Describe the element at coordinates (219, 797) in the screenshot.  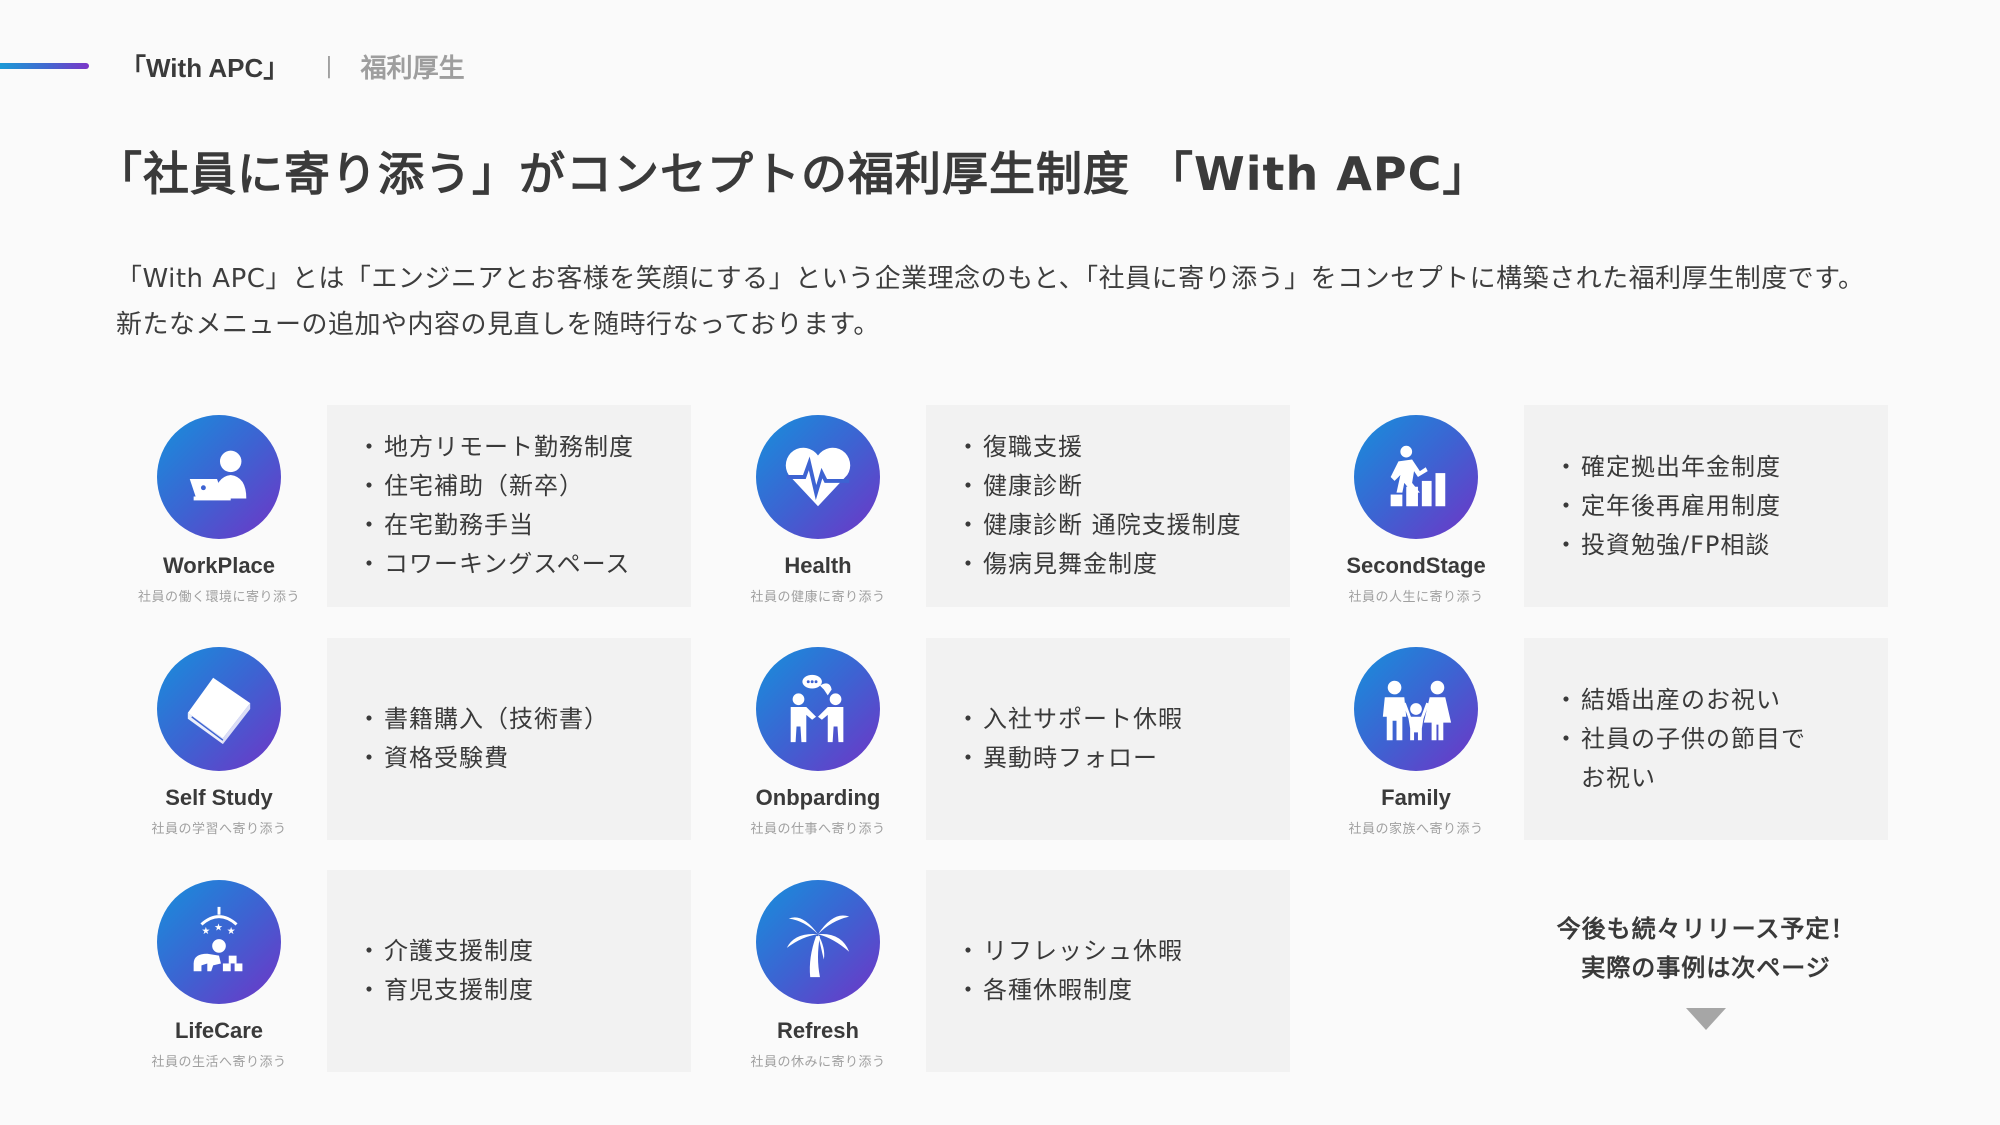
I see `card-title: Self Study` at that location.